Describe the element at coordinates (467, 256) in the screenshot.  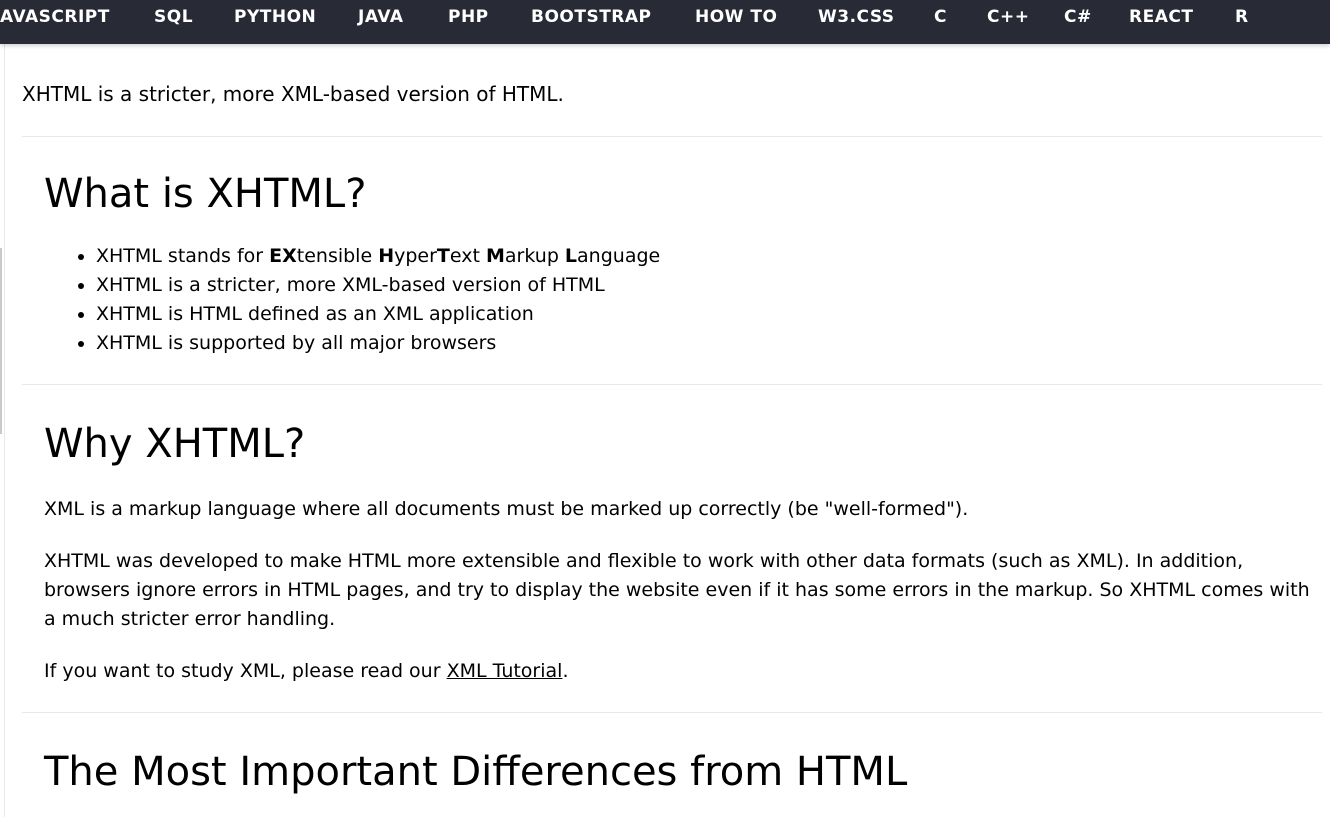
I see `list-item-text: ext` at that location.